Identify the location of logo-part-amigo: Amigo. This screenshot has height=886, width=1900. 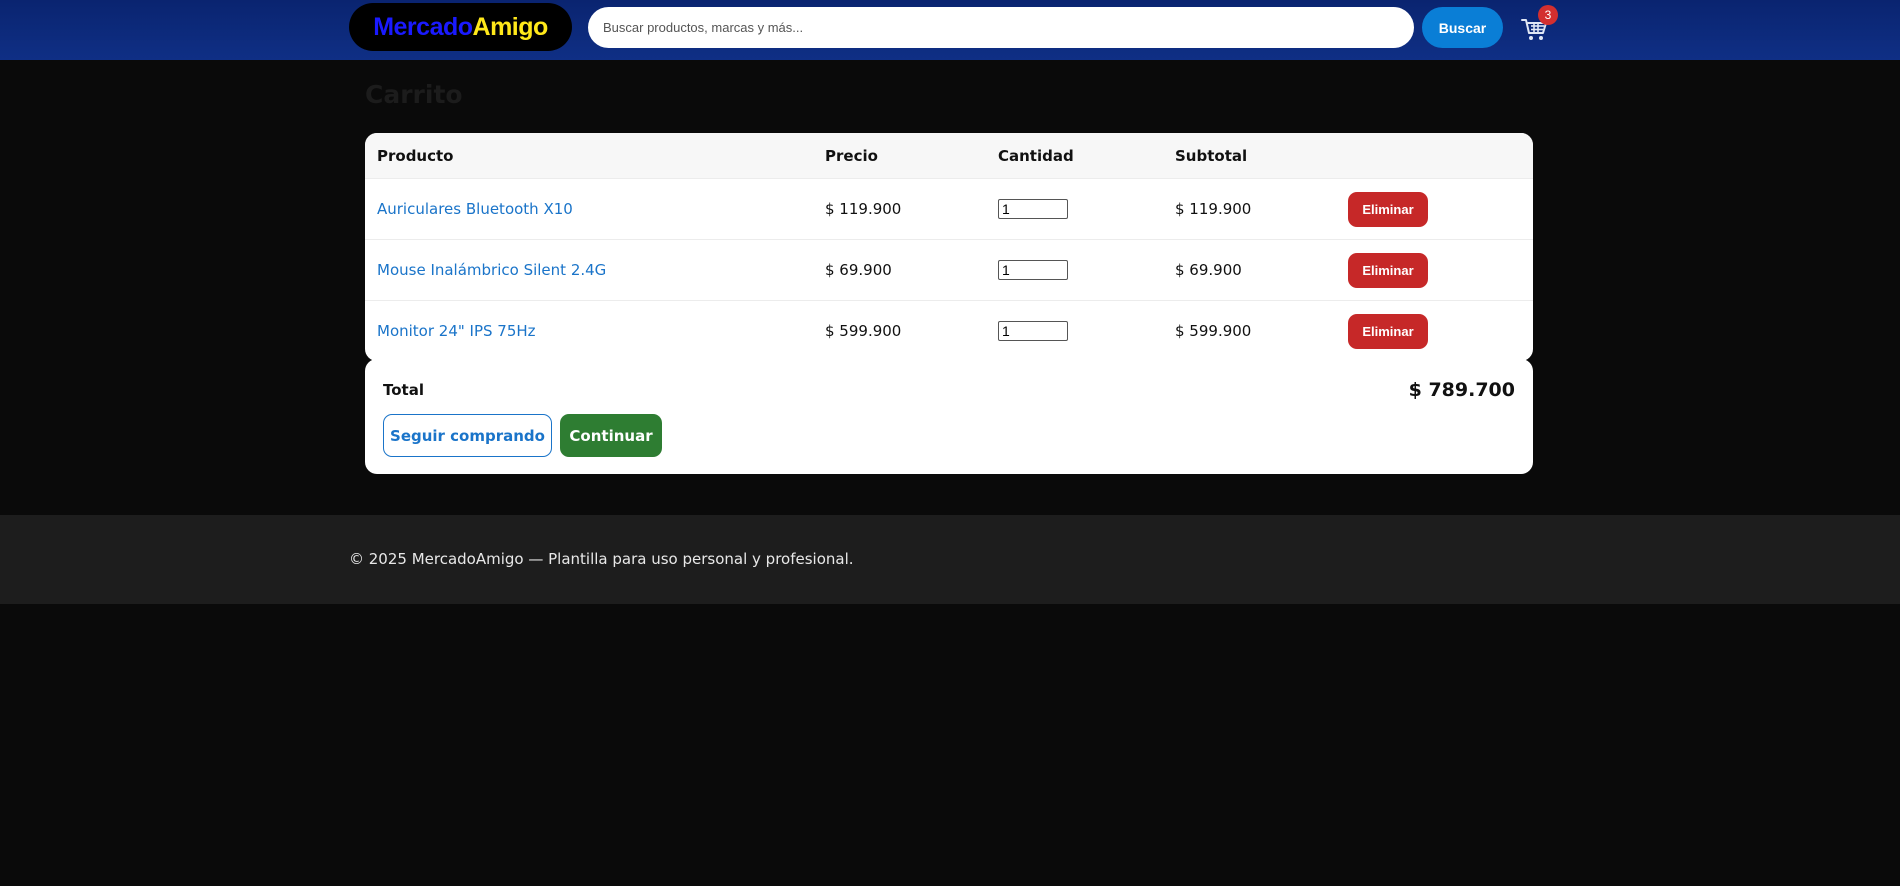
(510, 26).